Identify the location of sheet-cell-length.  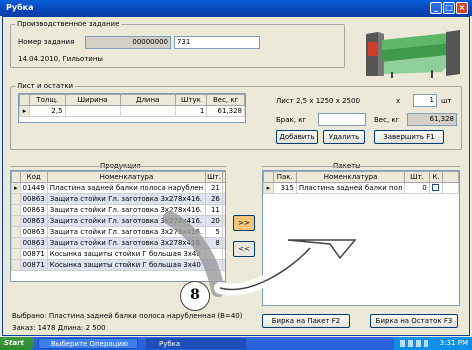
(147, 111).